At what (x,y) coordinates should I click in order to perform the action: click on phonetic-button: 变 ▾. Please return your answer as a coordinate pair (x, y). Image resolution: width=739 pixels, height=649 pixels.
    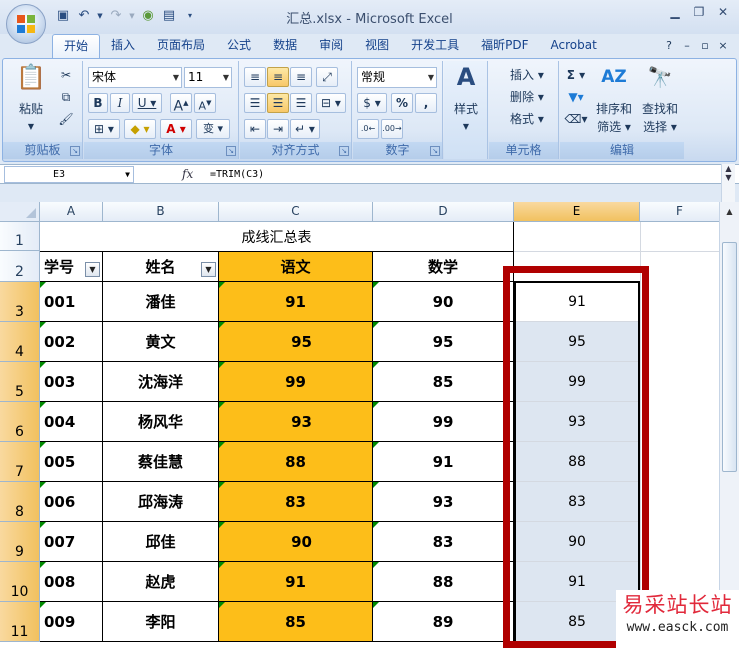
    Looking at the image, I should click on (213, 129).